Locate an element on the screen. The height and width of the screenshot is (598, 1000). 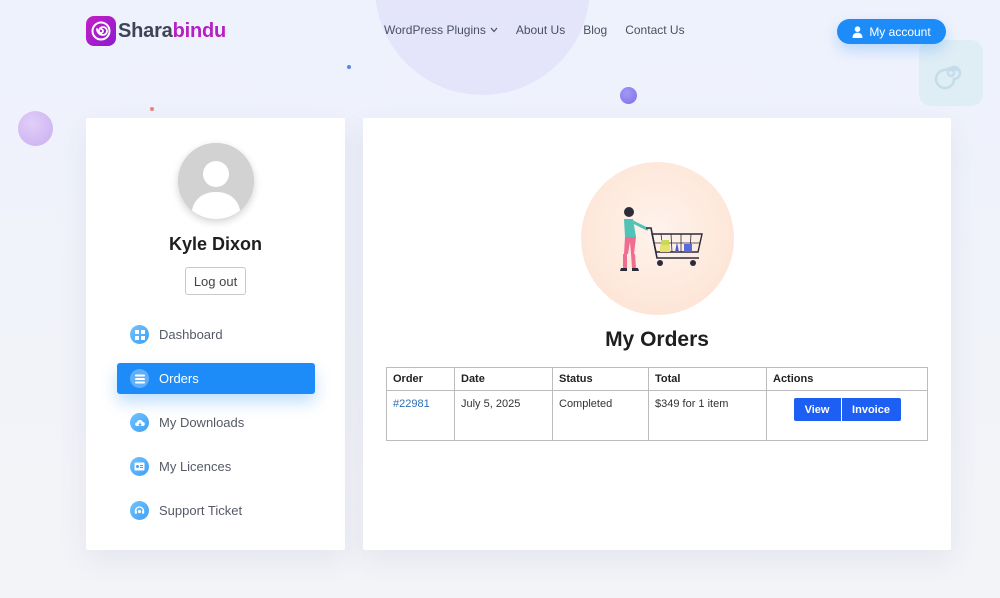
order-date: July 5, 2025 is located at coordinates (503, 415).